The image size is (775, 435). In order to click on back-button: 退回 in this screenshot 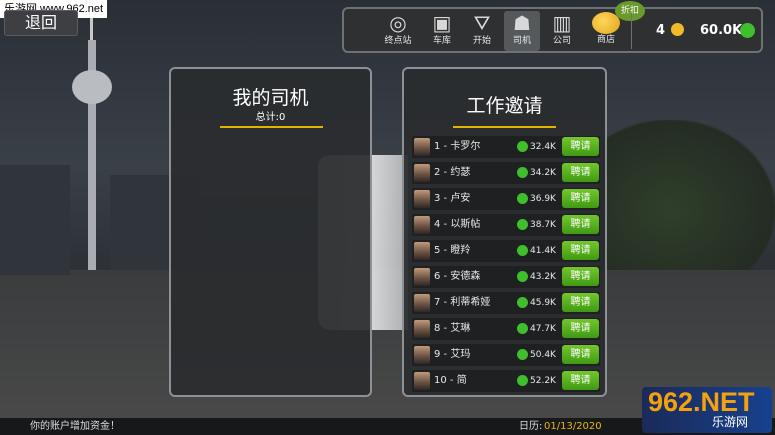, I will do `click(41, 23)`.